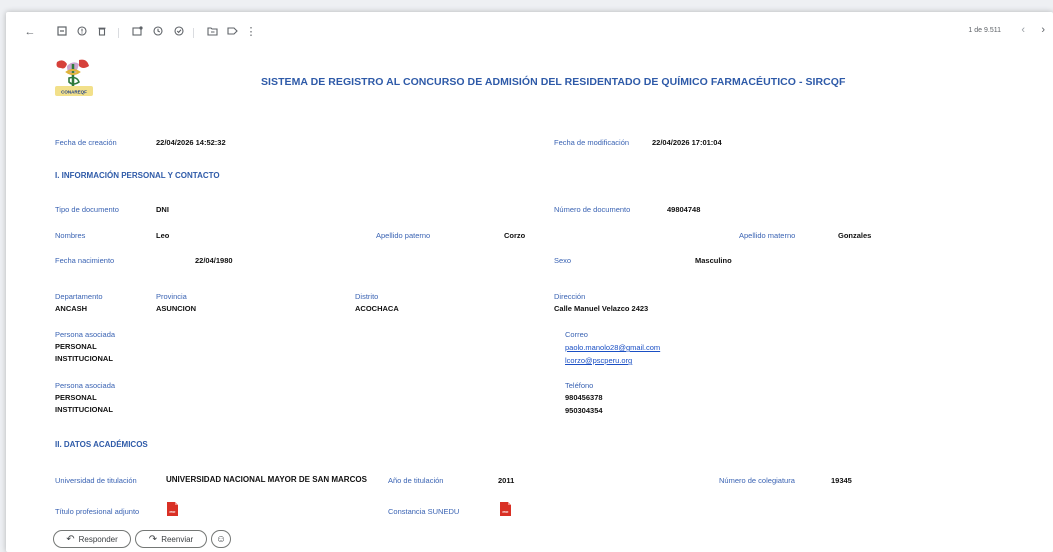  I want to click on persona-asociada-label-2: Persona asociada, so click(85, 385).